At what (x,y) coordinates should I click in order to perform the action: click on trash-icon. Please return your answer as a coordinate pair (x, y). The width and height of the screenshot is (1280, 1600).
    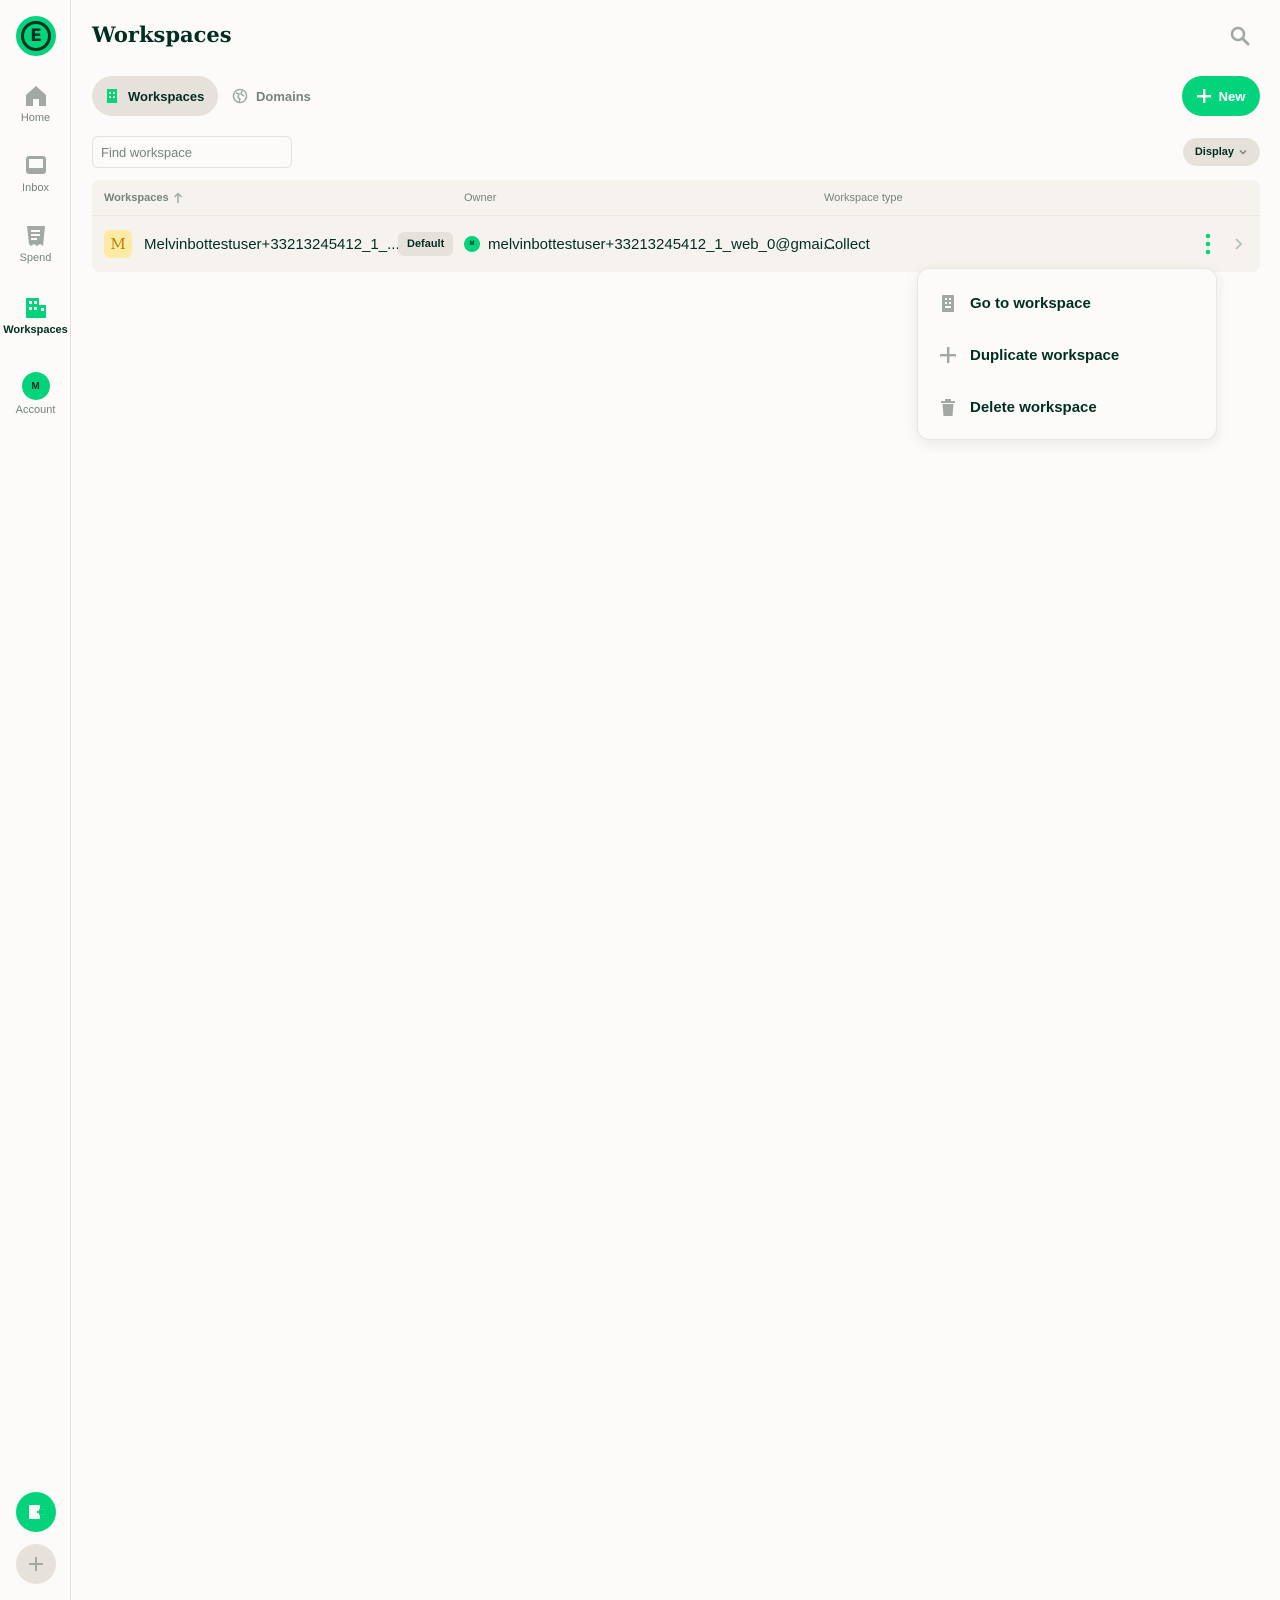
    Looking at the image, I should click on (948, 407).